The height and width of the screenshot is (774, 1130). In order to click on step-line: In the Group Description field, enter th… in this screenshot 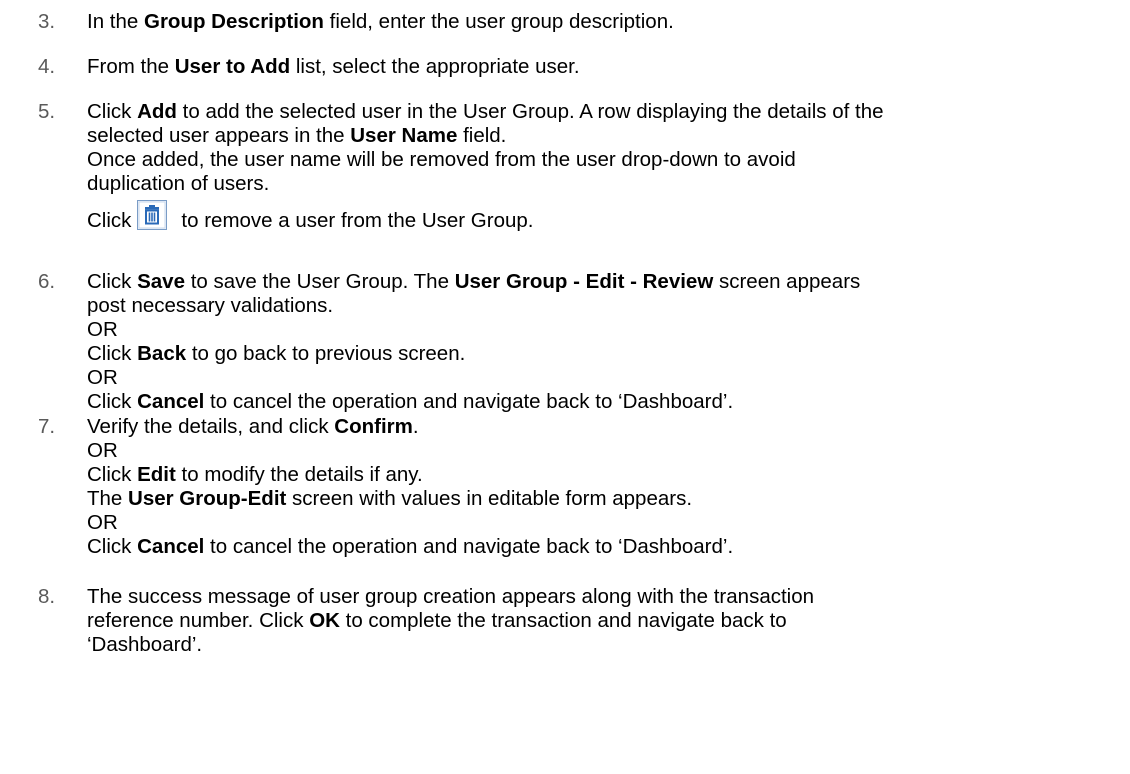, I will do `click(604, 22)`.